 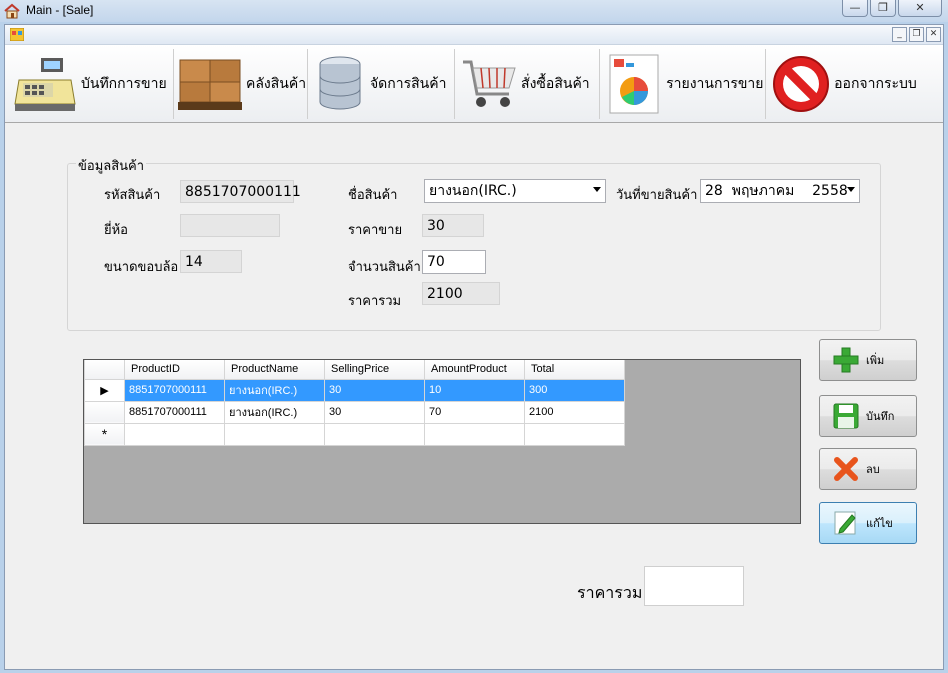 What do you see at coordinates (879, 523) in the screenshot?
I see `edit-button-label: แก้ไข` at bounding box center [879, 523].